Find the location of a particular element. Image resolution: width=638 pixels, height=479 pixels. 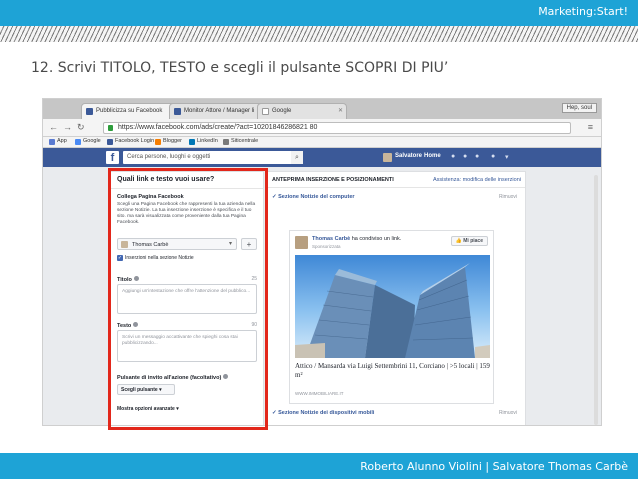

apps-grid-icon is located at coordinates (52, 142).